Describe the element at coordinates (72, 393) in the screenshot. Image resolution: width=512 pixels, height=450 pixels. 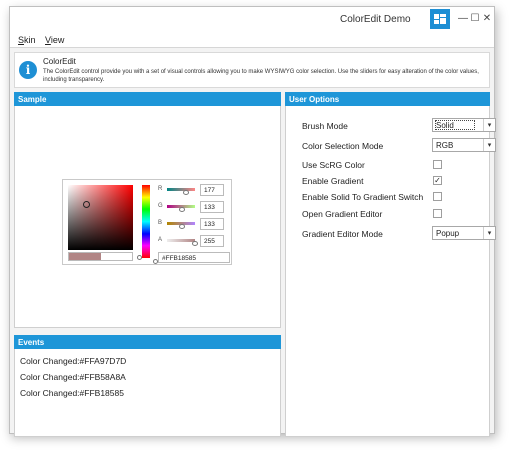
I see `event-log-line: Color Changed:#FFB18585` at that location.